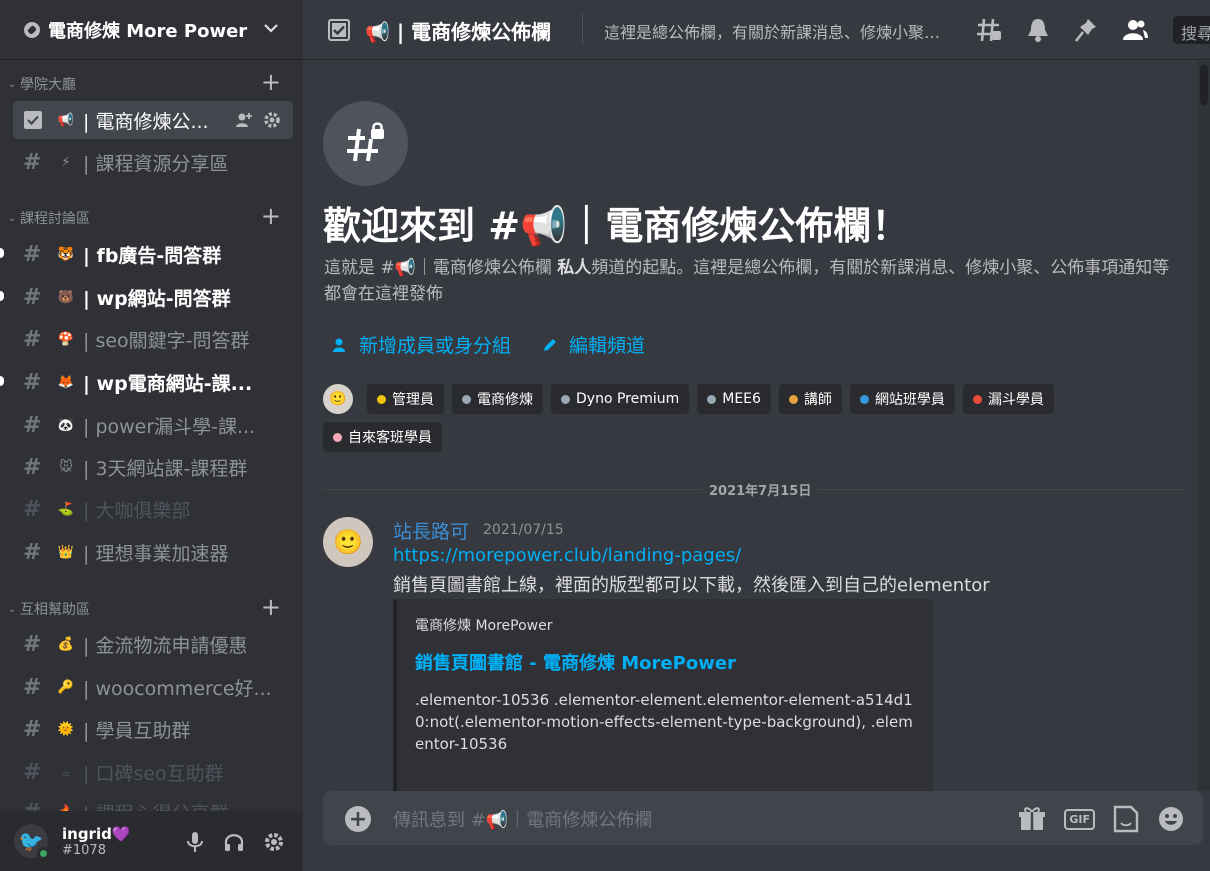 The width and height of the screenshot is (1210, 871). Describe the element at coordinates (151, 841) in the screenshot. I see `user-panel: 🐦 ingrid💜 #1078` at that location.